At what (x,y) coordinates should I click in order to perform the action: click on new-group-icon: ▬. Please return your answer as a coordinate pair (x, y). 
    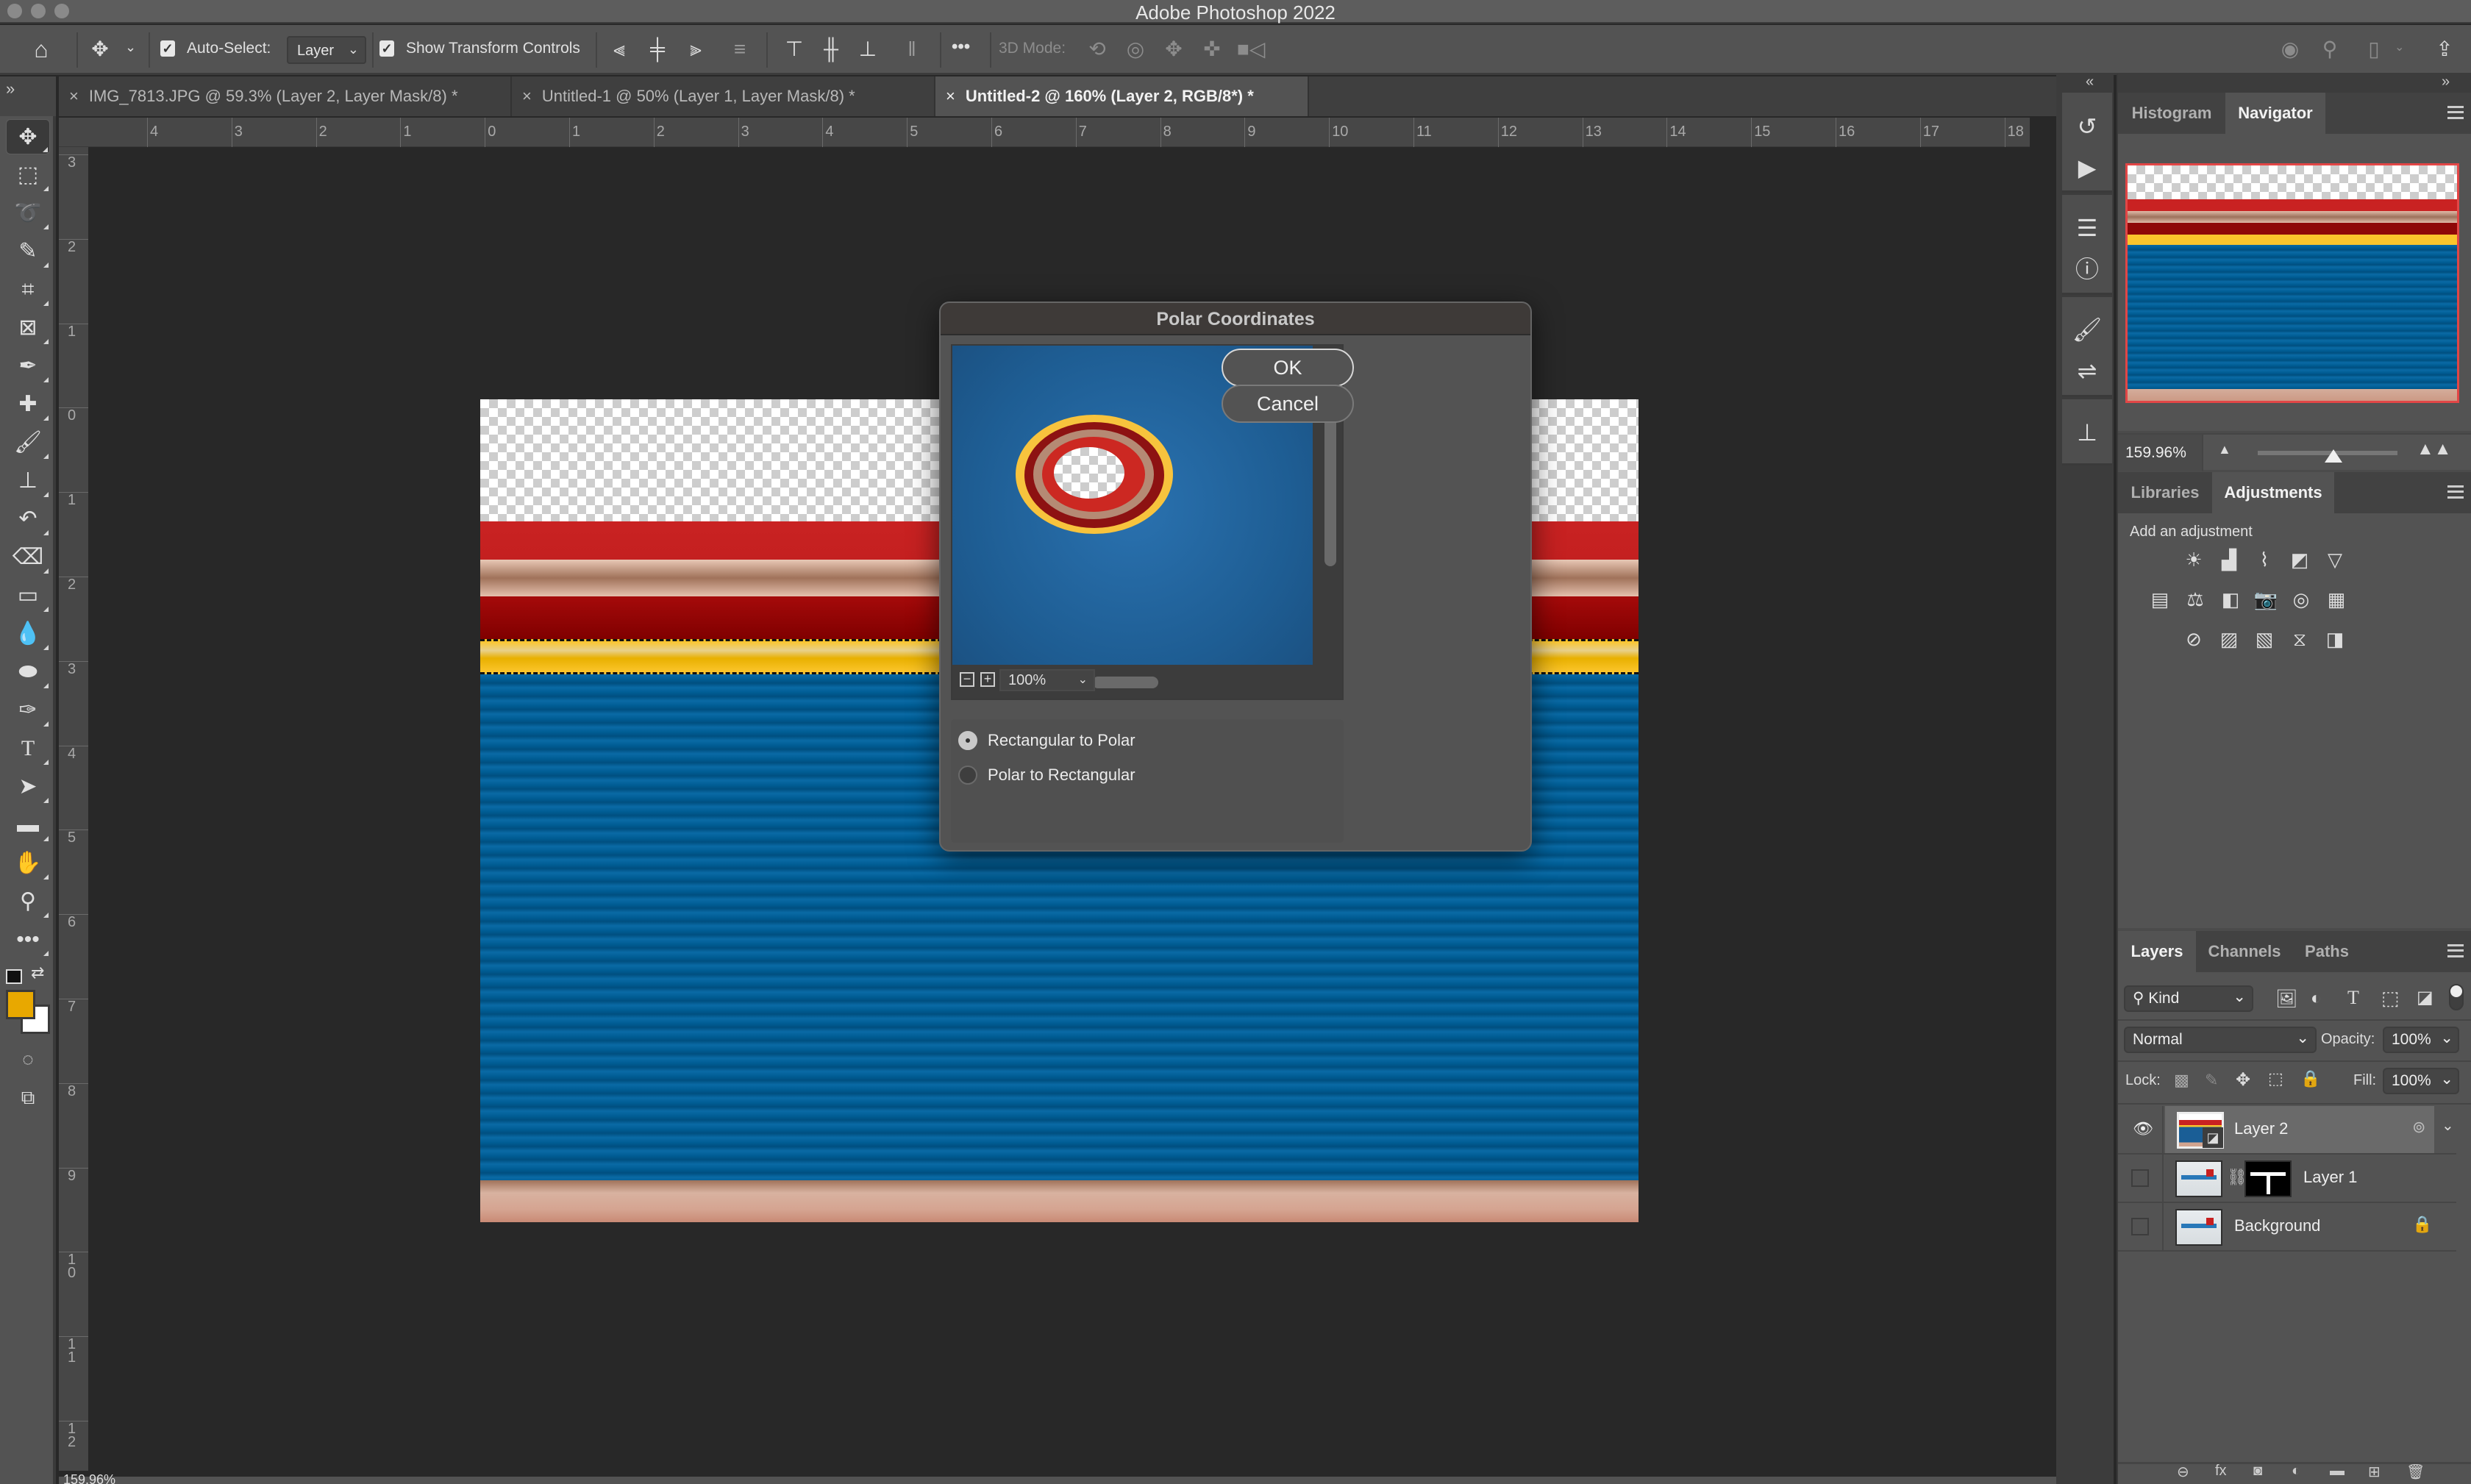
    Looking at the image, I should click on (2338, 1471).